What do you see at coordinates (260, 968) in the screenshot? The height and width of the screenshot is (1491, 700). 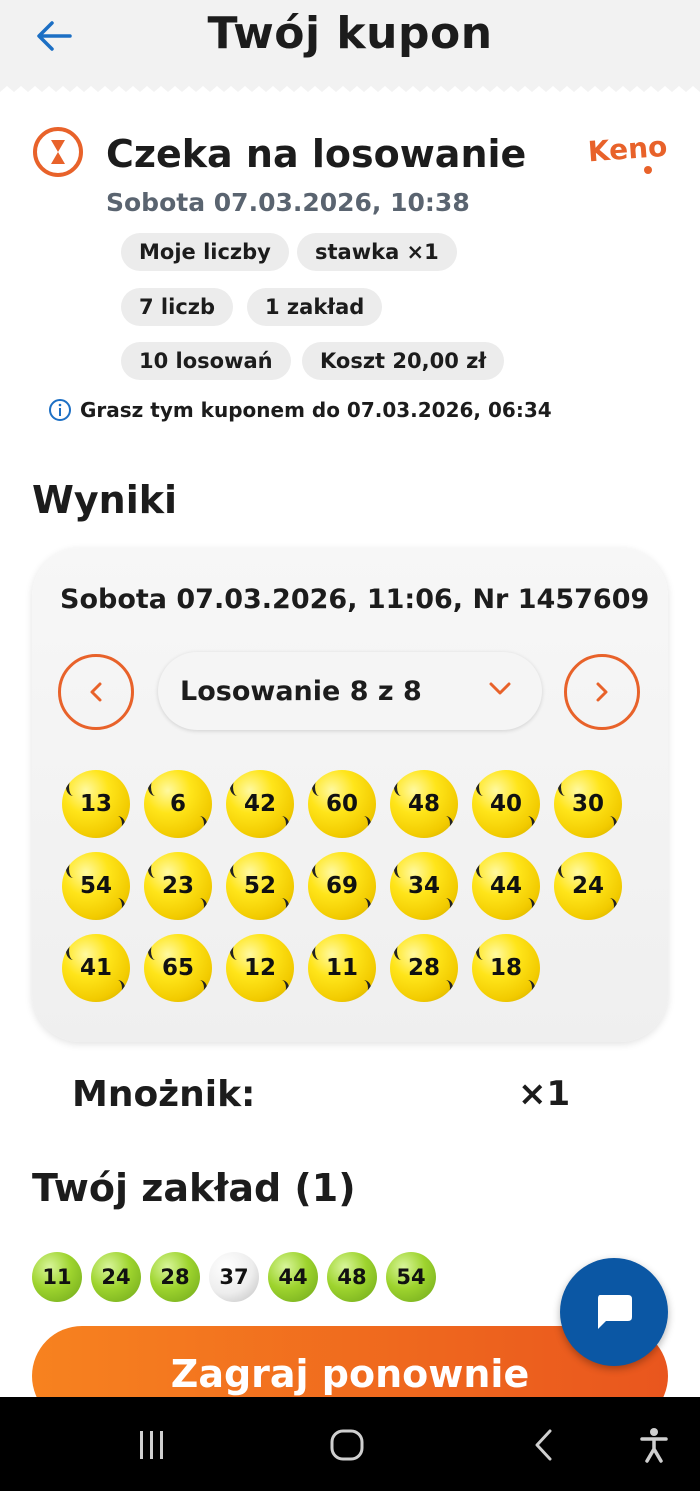 I see `drawn-ball: 12` at bounding box center [260, 968].